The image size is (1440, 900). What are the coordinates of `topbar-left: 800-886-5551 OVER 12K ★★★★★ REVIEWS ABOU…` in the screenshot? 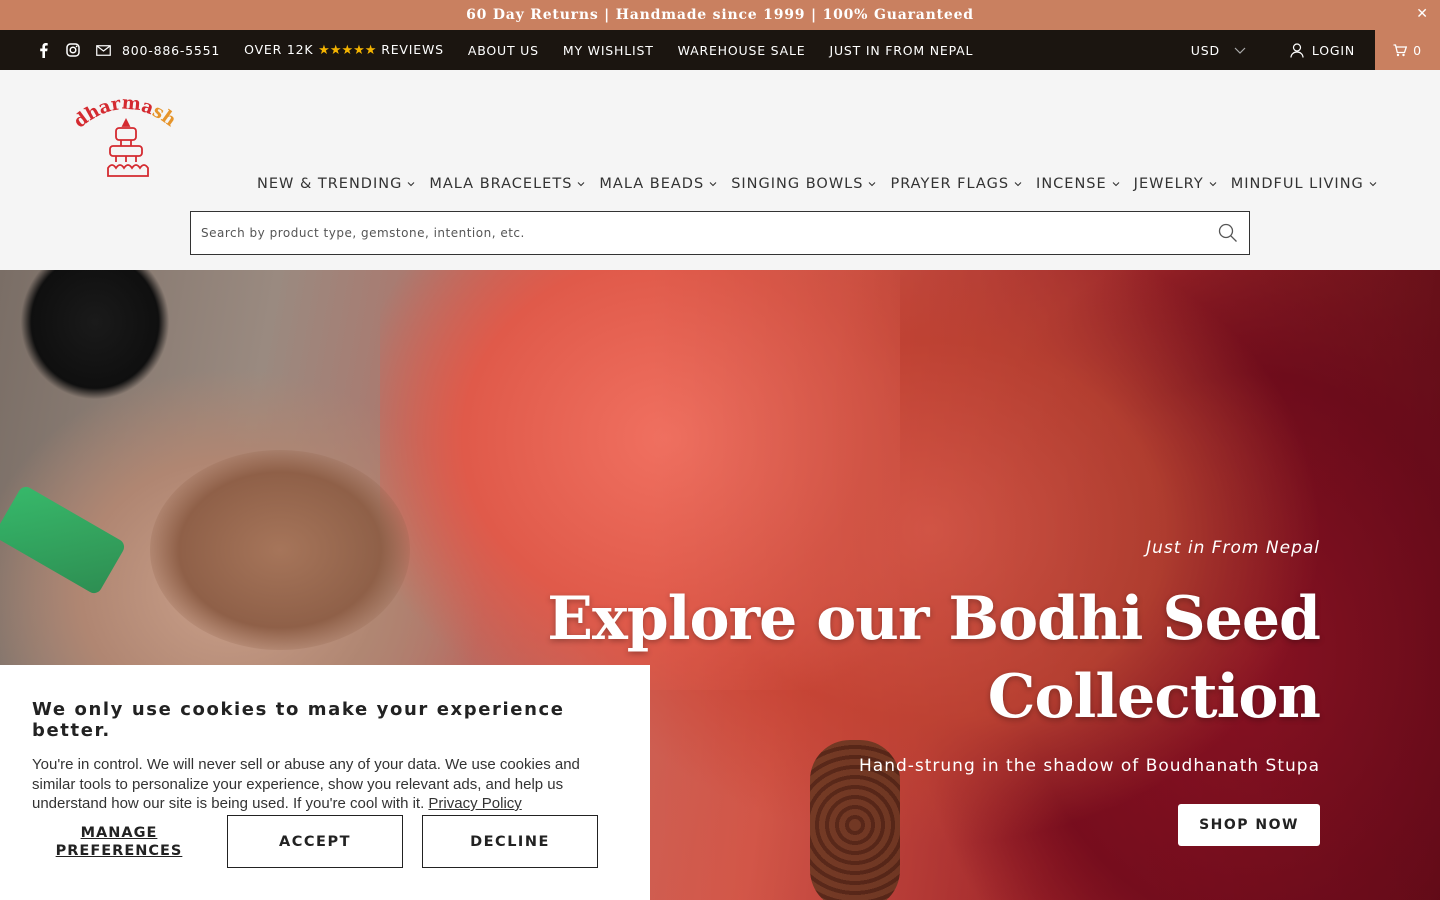 It's located at (595, 50).